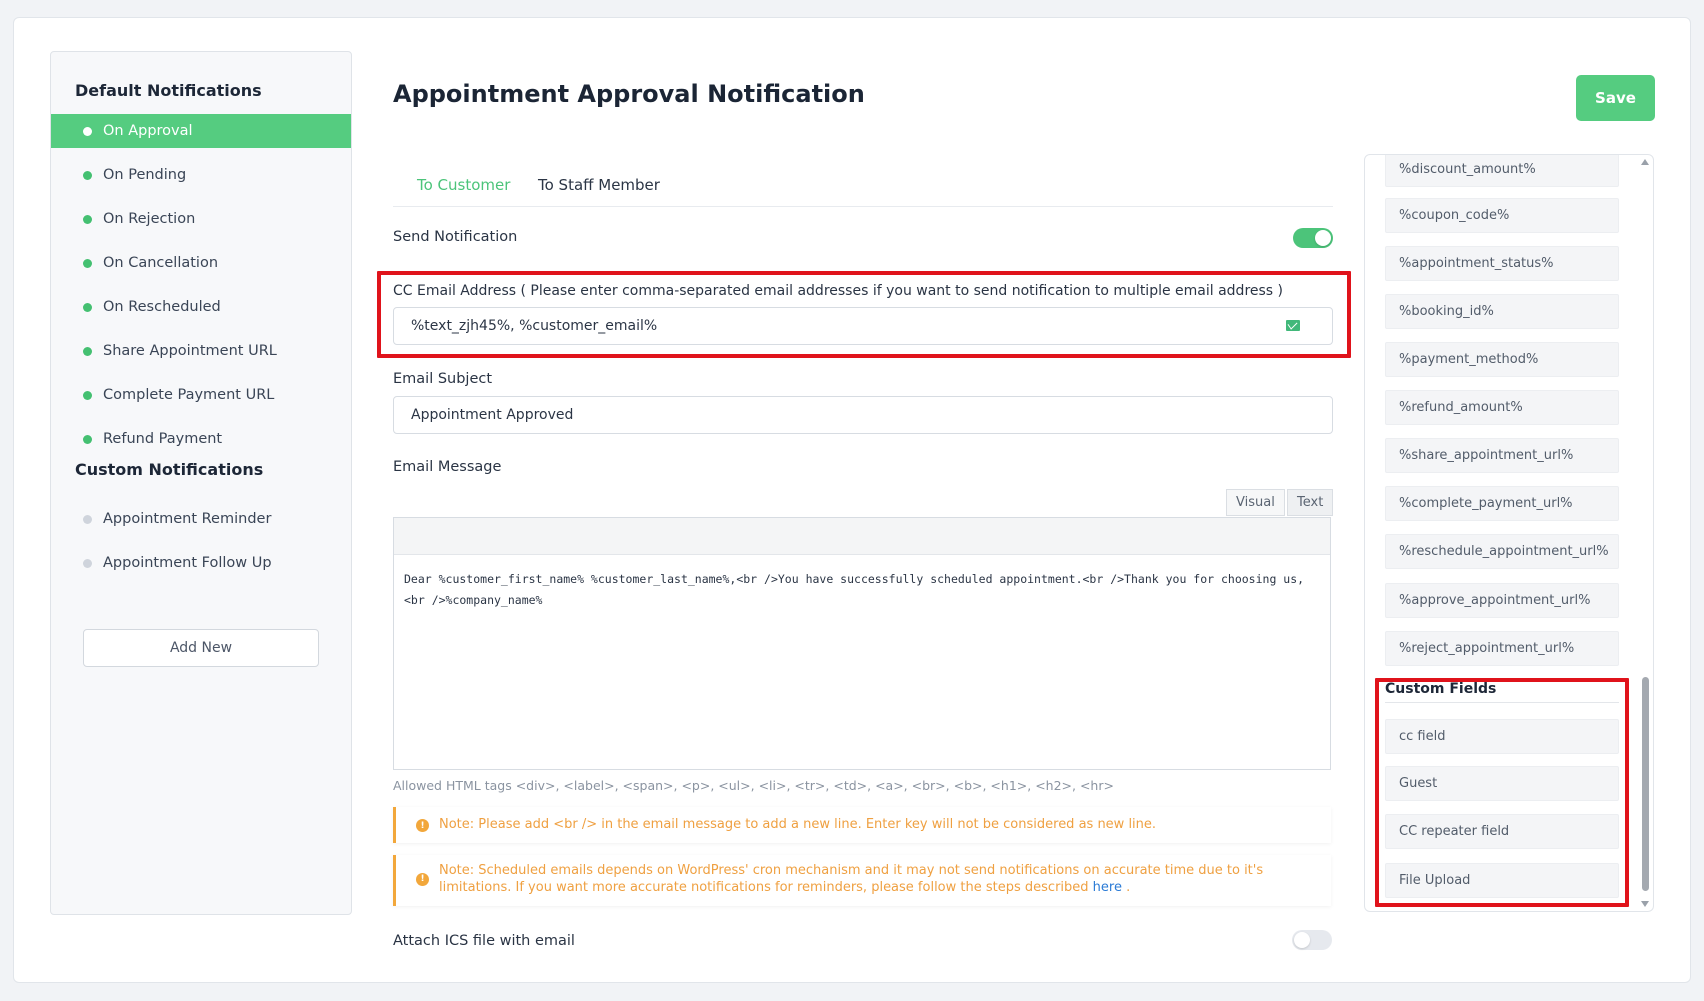 This screenshot has width=1704, height=1001. What do you see at coordinates (201, 648) in the screenshot?
I see `add-new-button: Add New` at bounding box center [201, 648].